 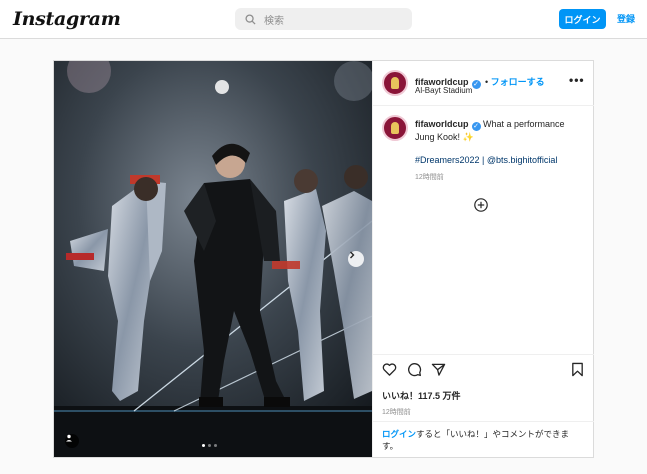 I want to click on comment-icon, so click(x=414, y=369).